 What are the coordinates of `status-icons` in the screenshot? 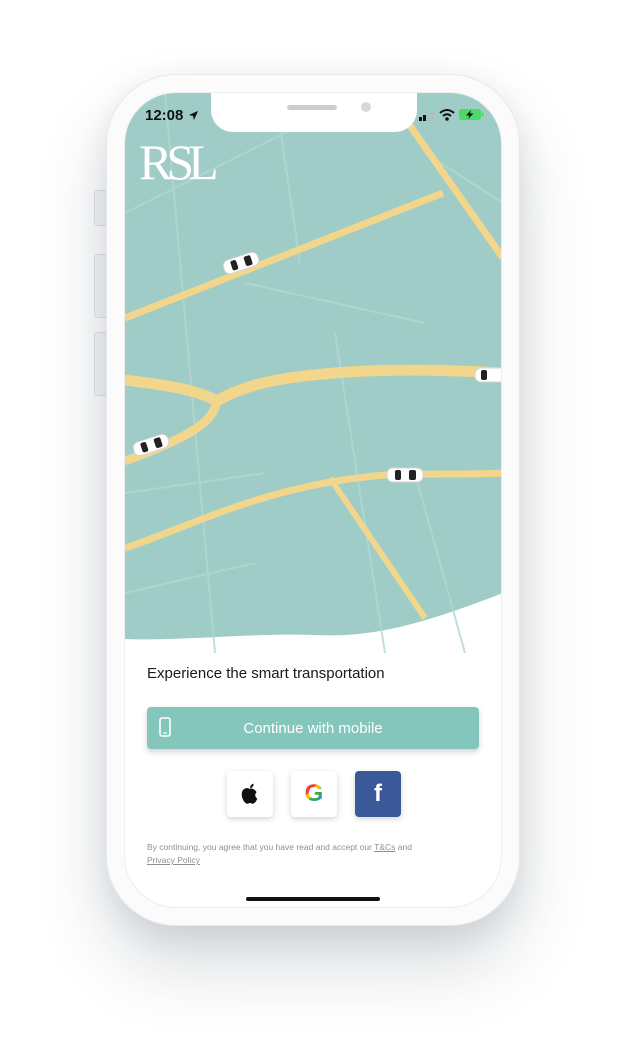 It's located at (451, 115).